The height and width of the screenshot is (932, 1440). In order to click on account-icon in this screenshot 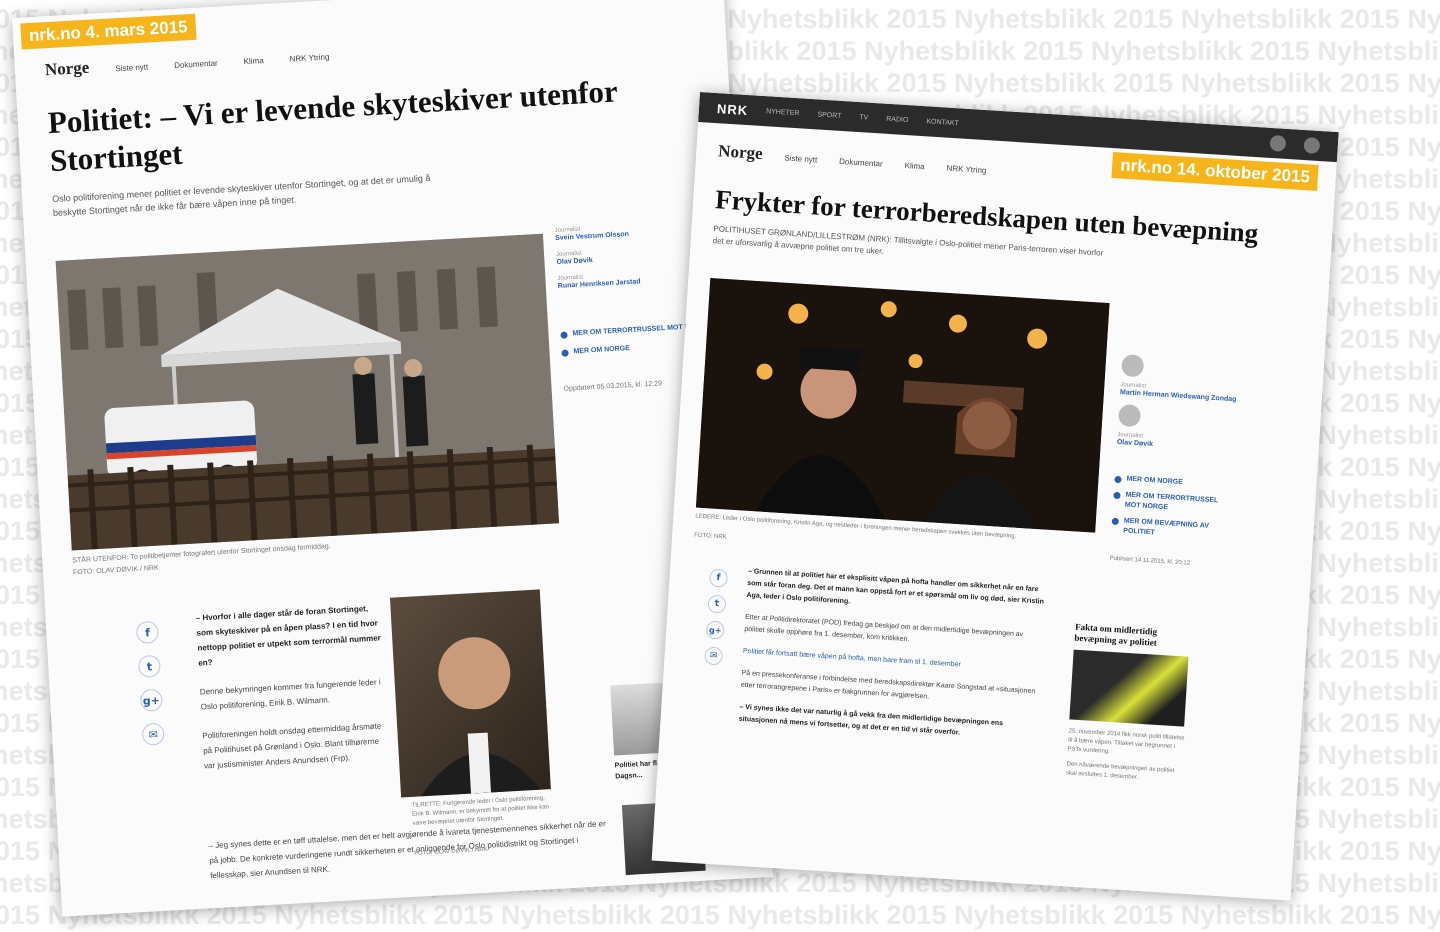, I will do `click(1278, 143)`.